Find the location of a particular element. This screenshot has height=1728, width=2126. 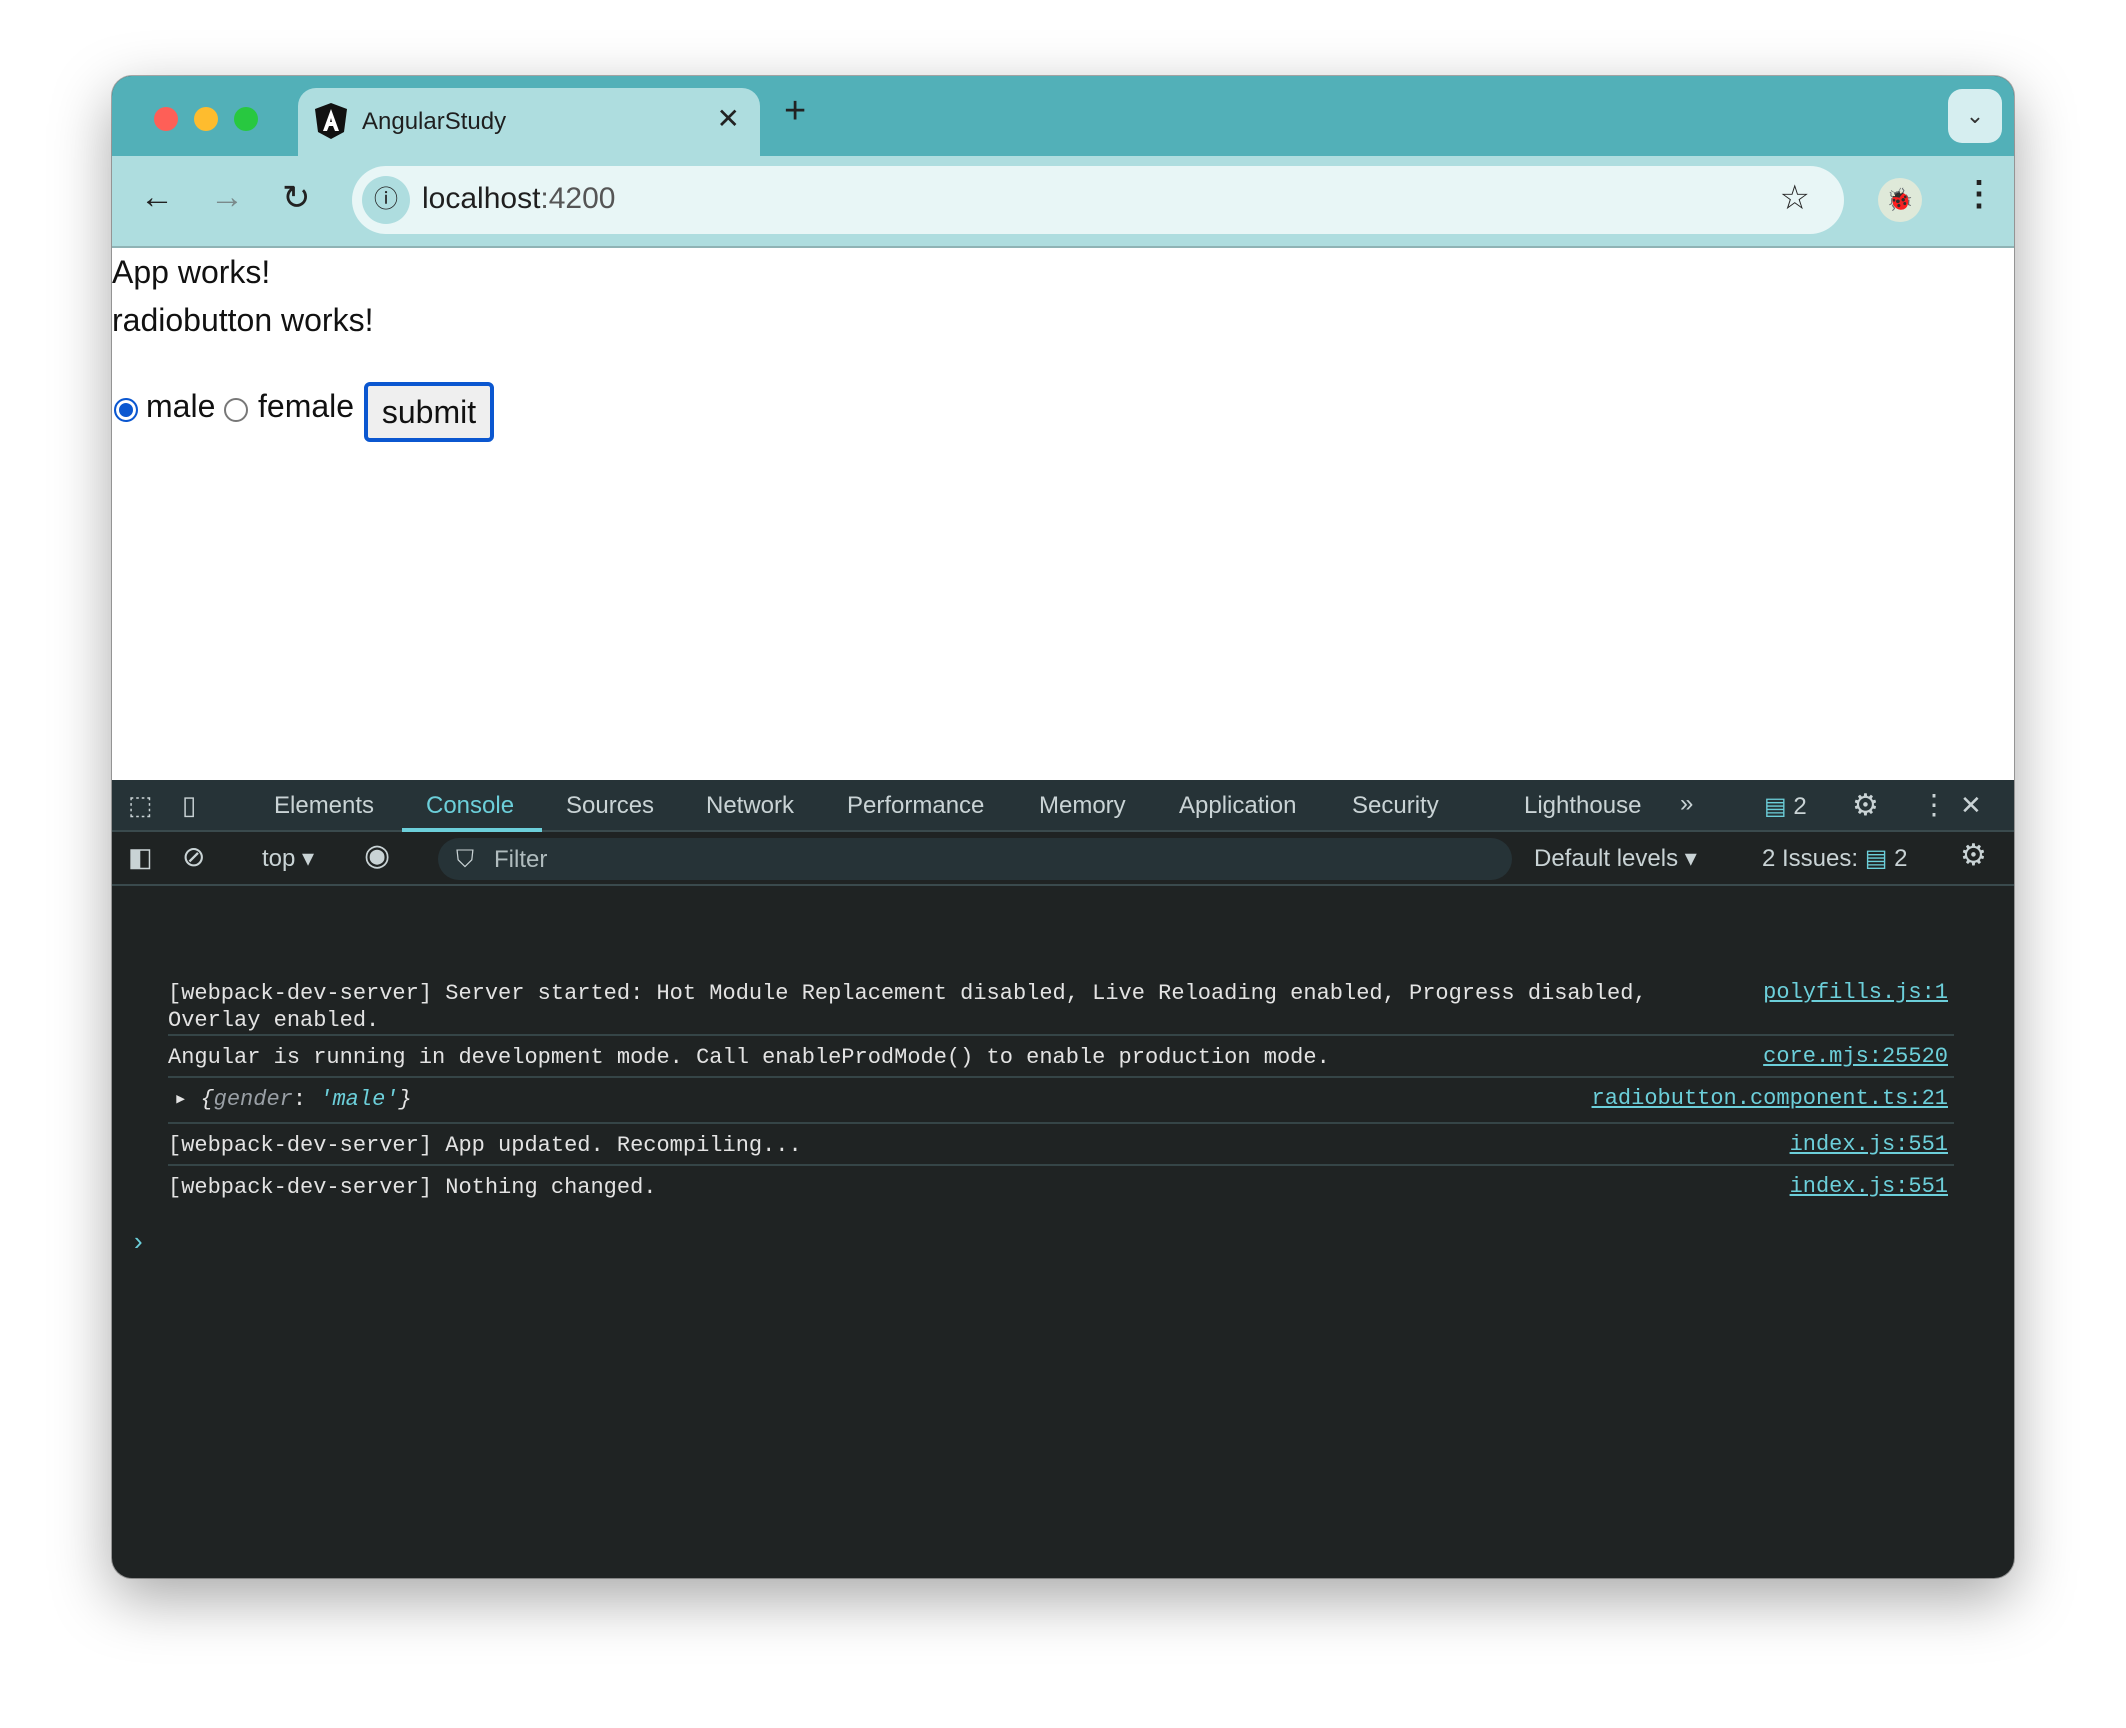

male-radio is located at coordinates (126, 410).